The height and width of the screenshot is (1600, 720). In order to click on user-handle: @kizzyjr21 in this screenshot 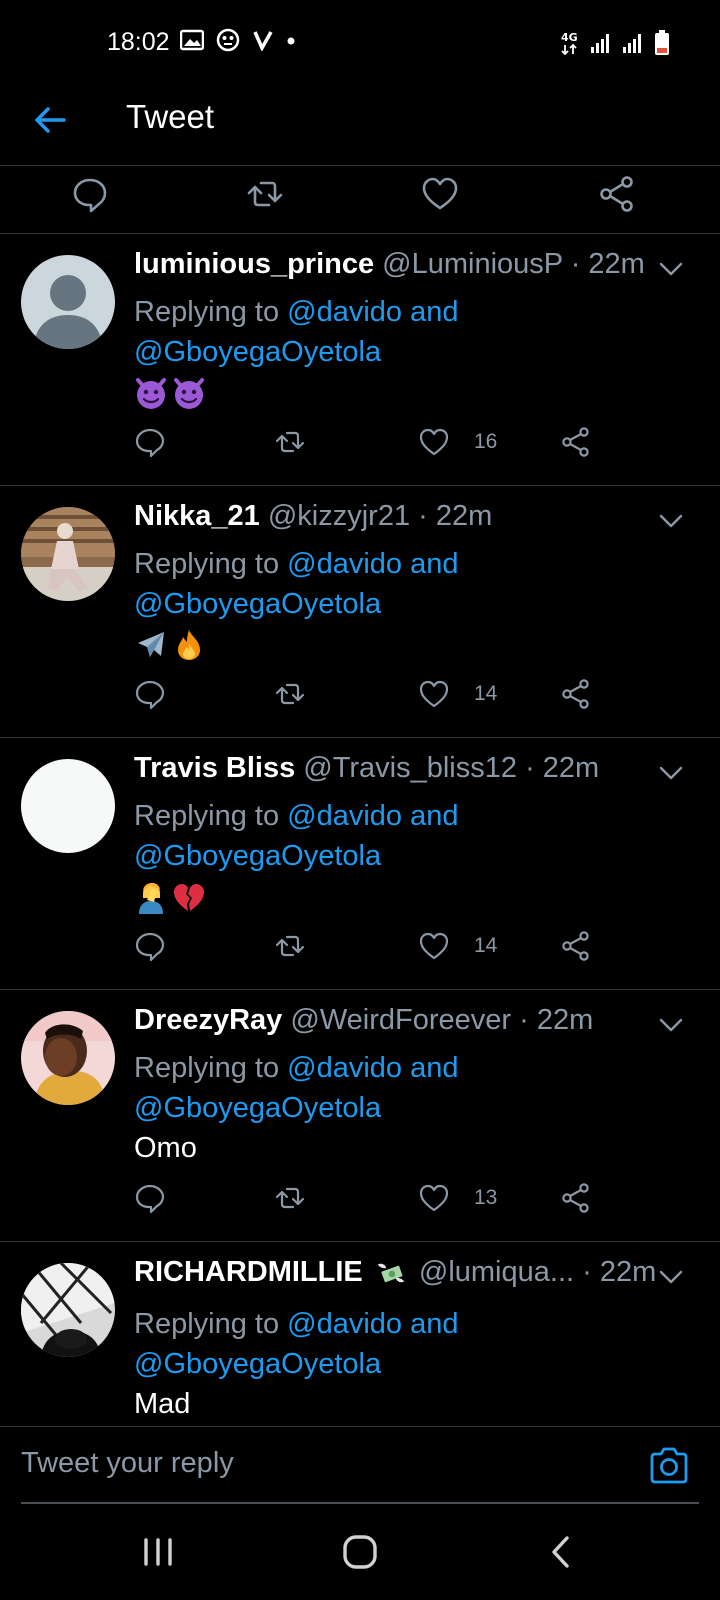, I will do `click(339, 516)`.